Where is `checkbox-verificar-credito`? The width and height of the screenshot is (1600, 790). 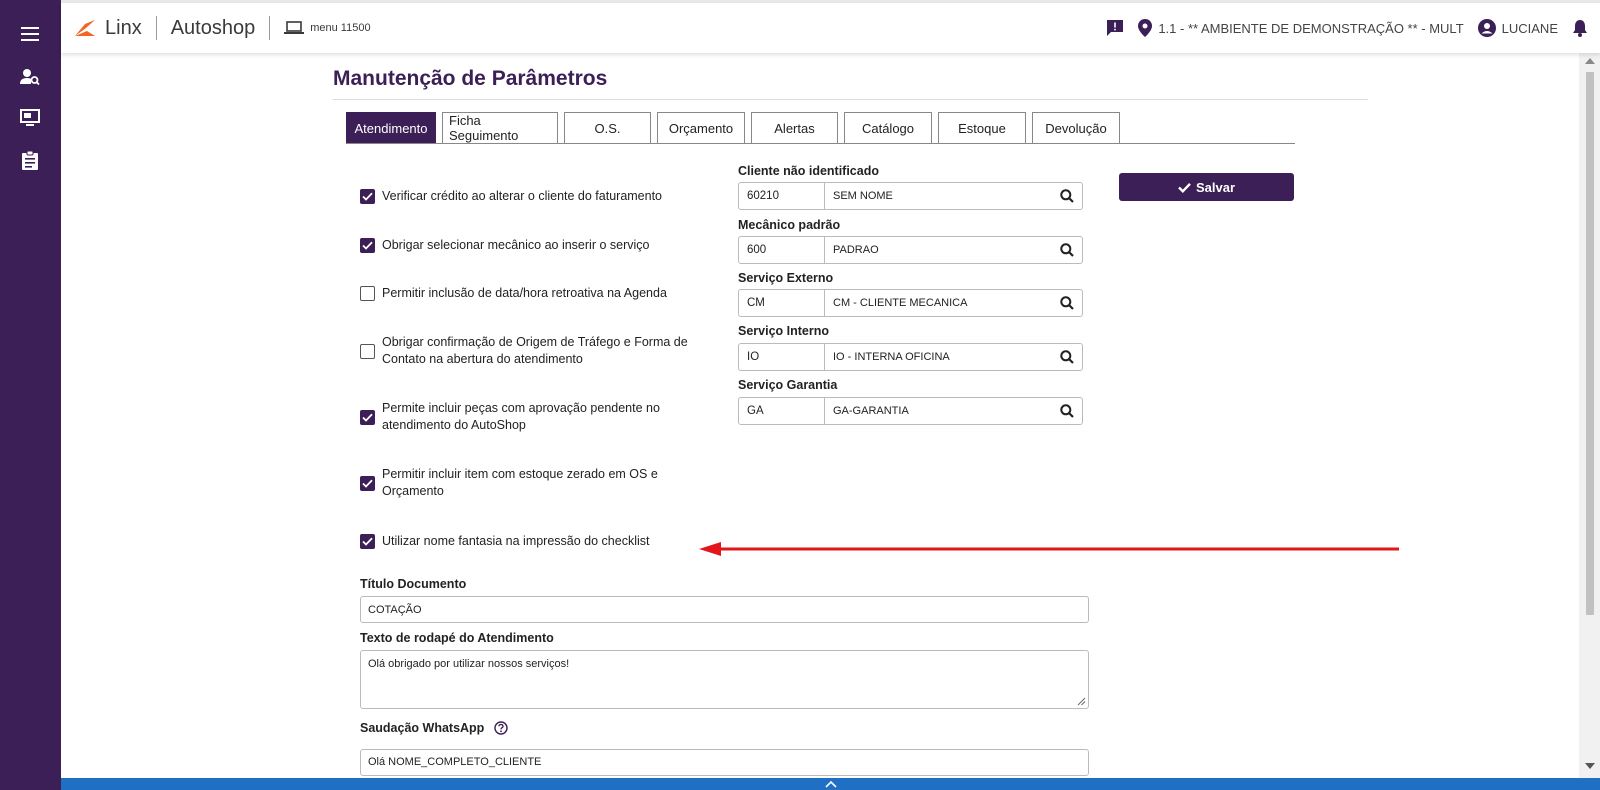 checkbox-verificar-credito is located at coordinates (367, 196).